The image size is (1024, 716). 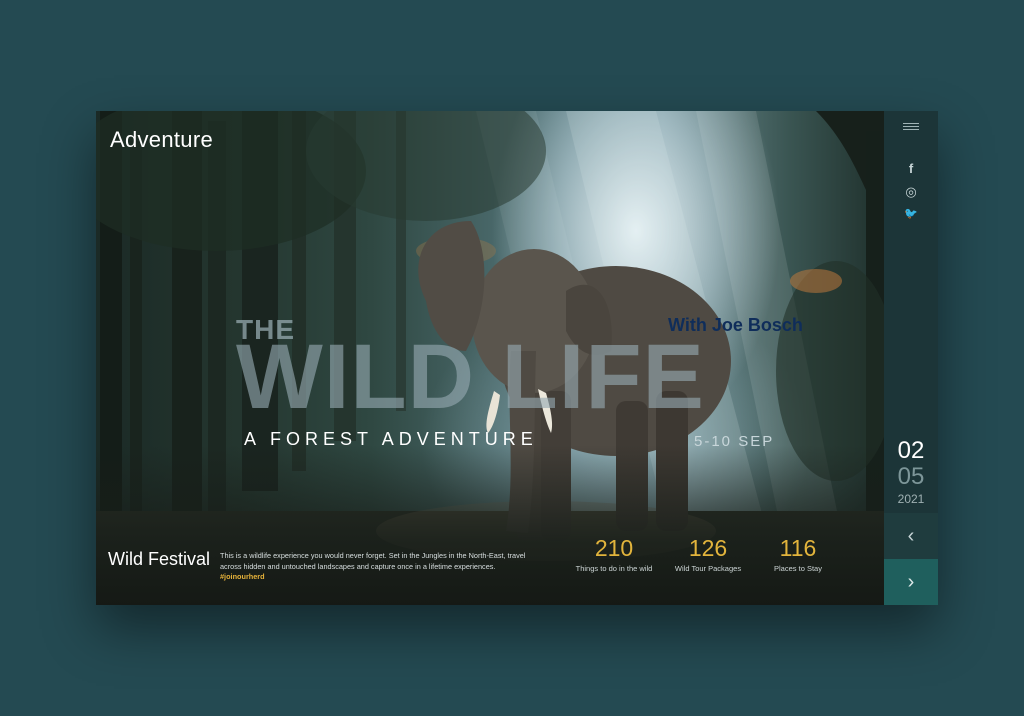 What do you see at coordinates (911, 192) in the screenshot?
I see `instagram-icon: ◎` at bounding box center [911, 192].